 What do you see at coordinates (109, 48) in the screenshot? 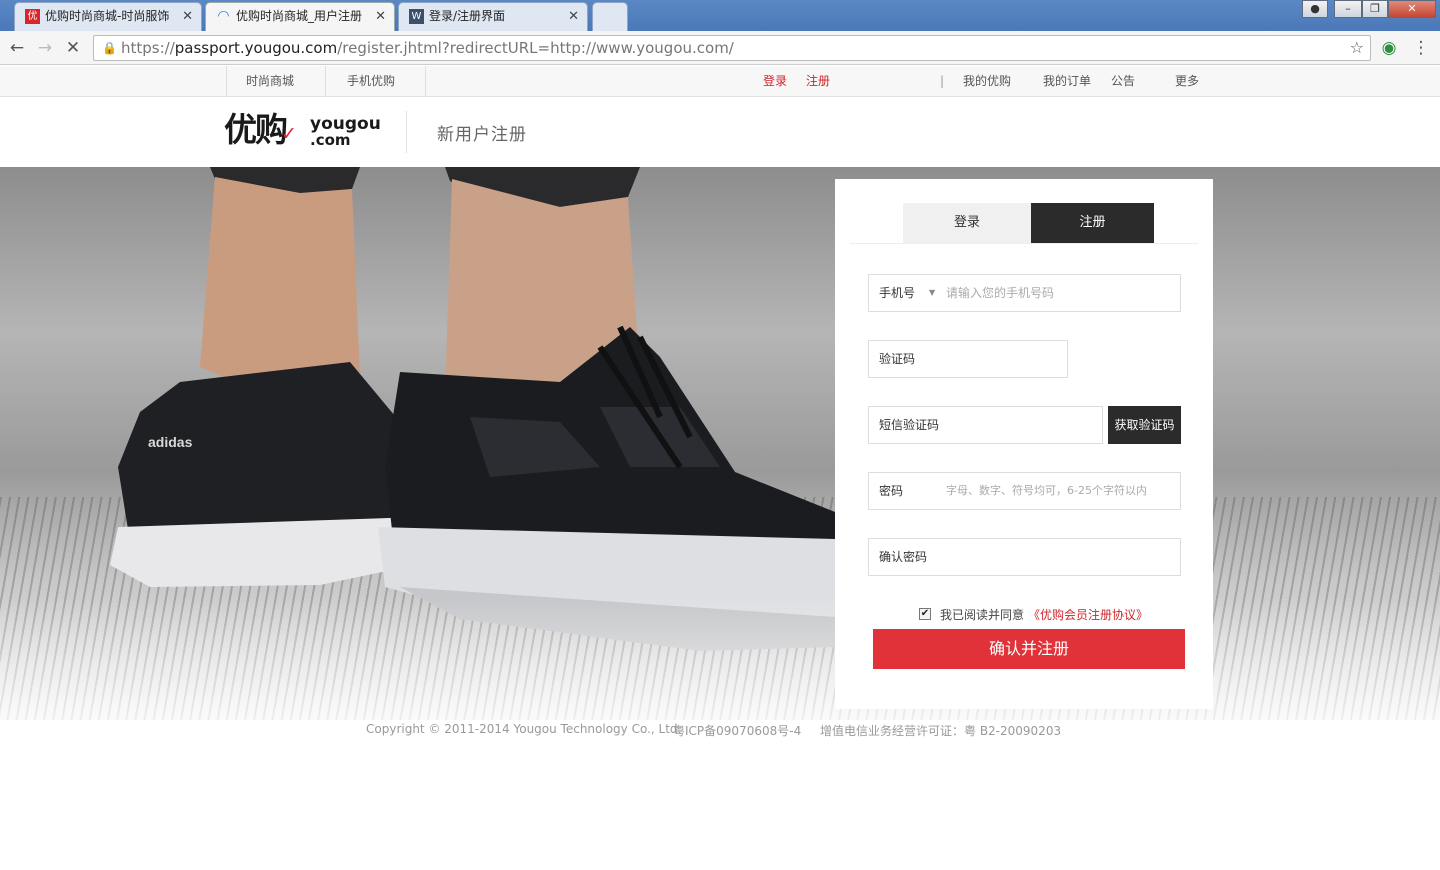
I see `secure-lock-icon: 🔒` at bounding box center [109, 48].